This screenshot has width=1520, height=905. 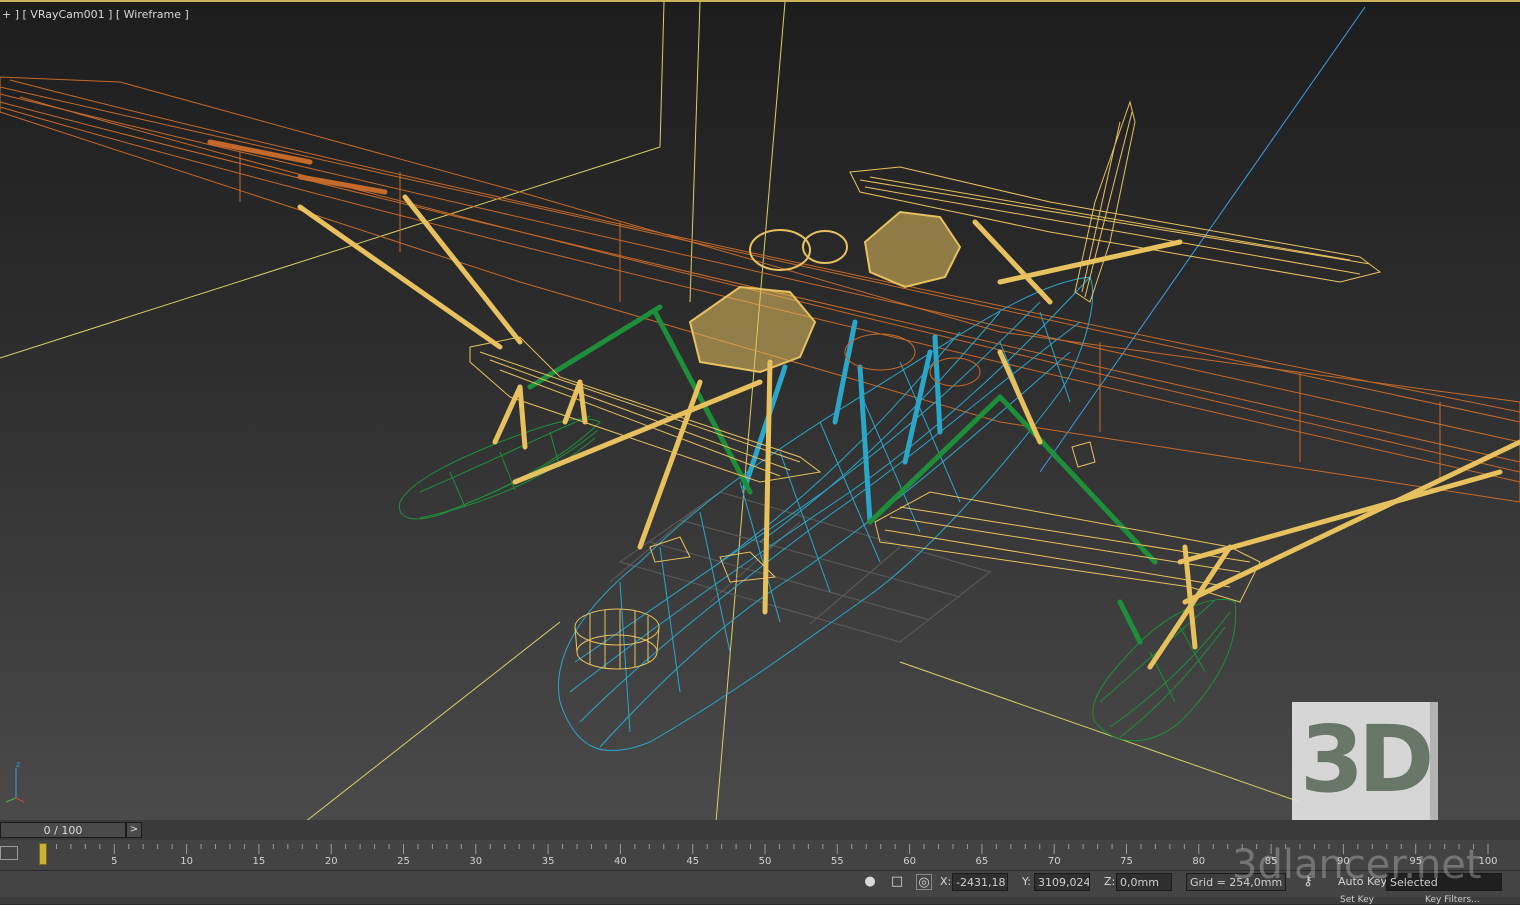 What do you see at coordinates (403, 861) in the screenshot?
I see `ruler-tick-label: 25` at bounding box center [403, 861].